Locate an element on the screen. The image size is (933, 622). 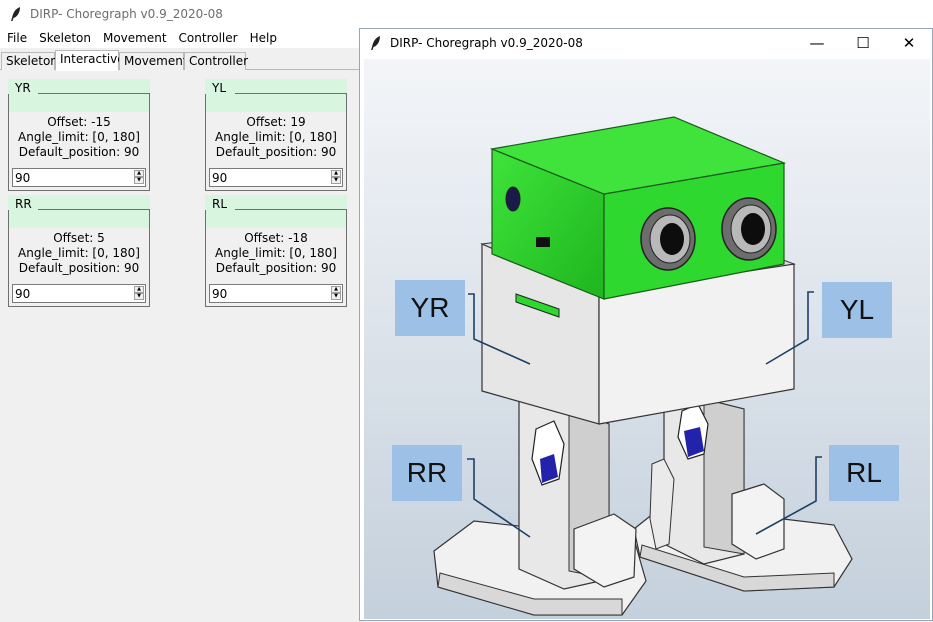
tab-skeleton: Skeleton is located at coordinates (29, 61).